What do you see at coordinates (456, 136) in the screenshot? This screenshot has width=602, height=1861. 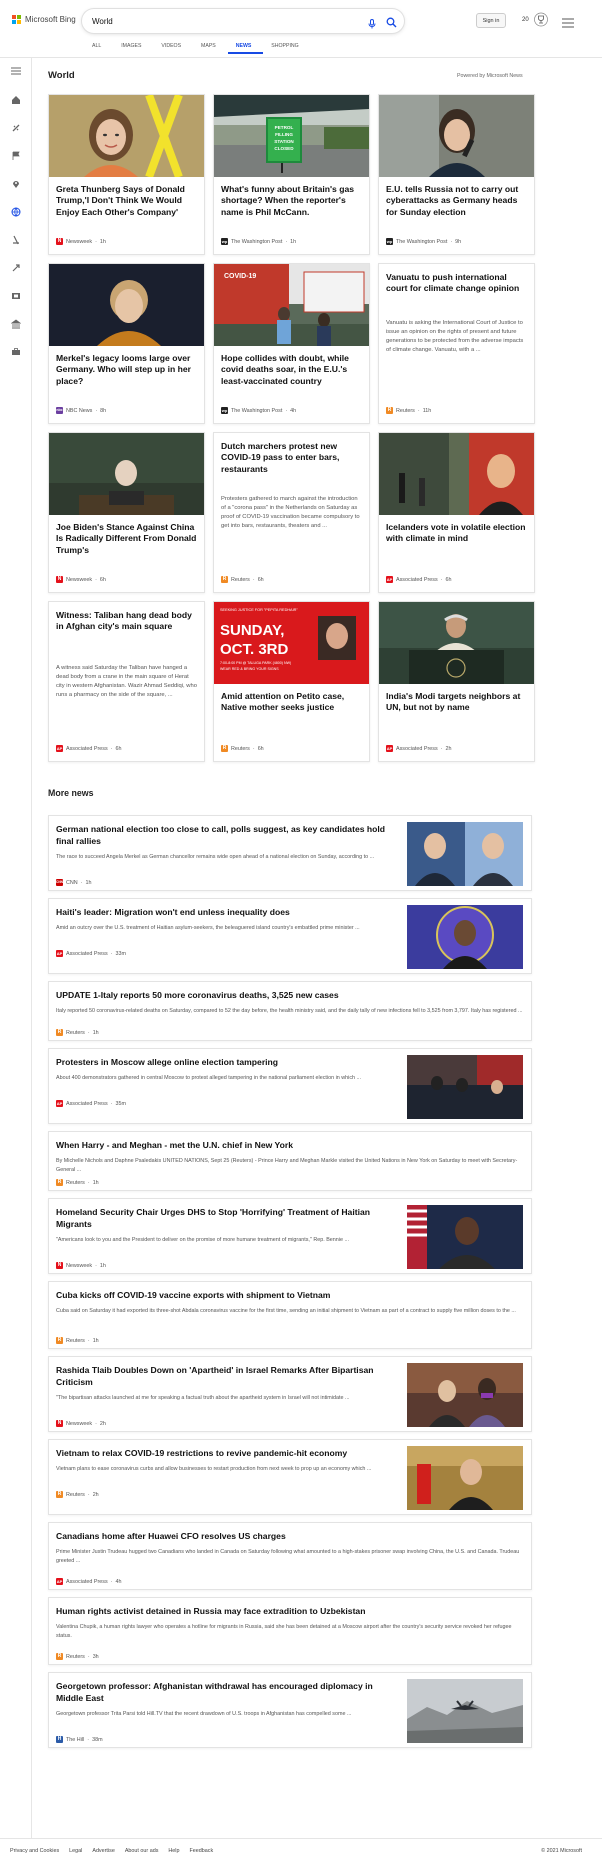 I see `news-image` at bounding box center [456, 136].